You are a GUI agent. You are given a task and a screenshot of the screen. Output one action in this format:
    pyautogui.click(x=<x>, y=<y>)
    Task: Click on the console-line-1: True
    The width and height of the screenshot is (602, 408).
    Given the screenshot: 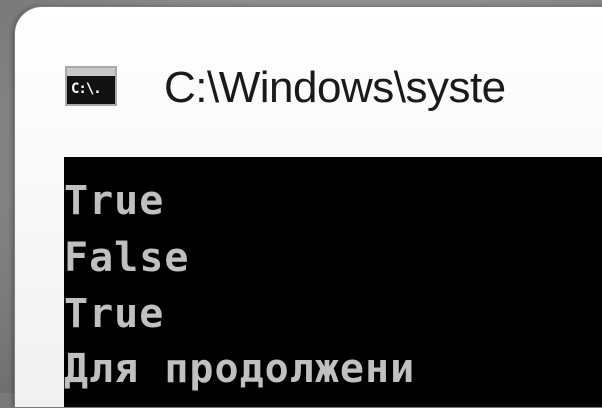 What is the action you would take?
    pyautogui.click(x=114, y=201)
    